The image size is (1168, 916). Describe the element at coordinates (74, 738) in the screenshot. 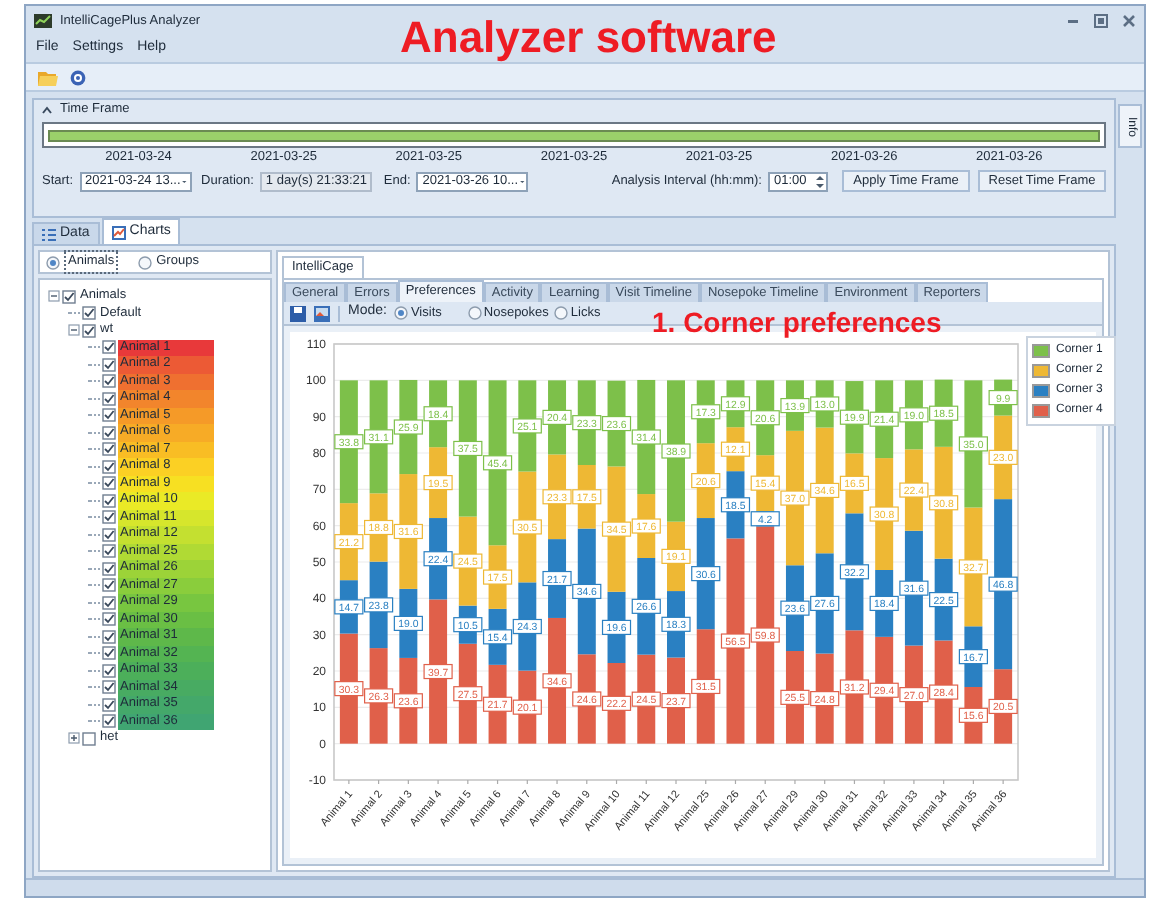

I see `expand-icon` at that location.